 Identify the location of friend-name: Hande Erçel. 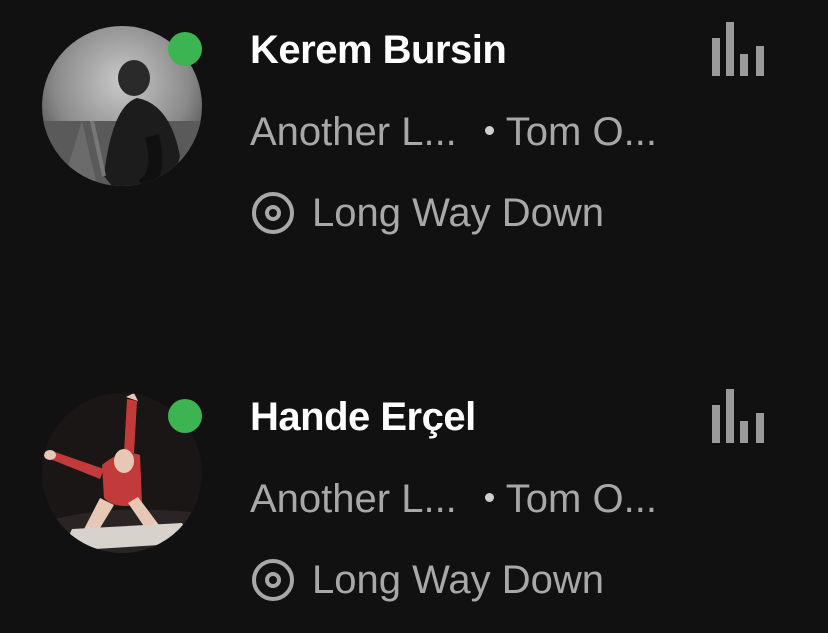
(363, 417).